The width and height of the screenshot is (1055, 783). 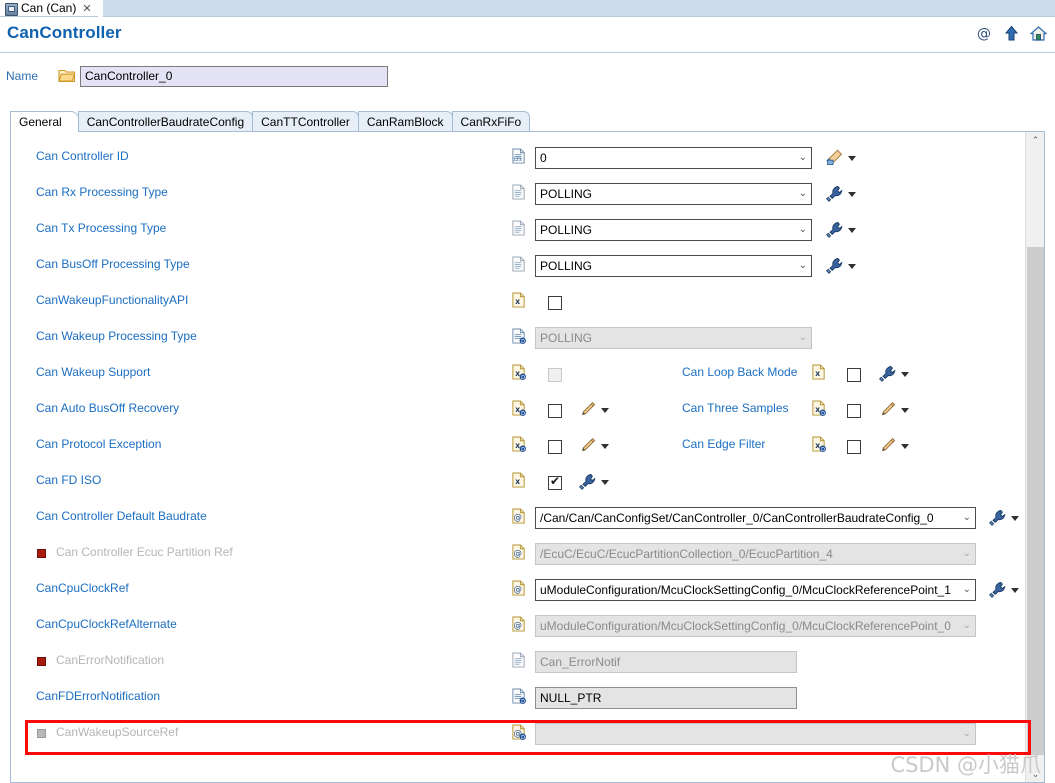 I want to click on row-label: CanFDErrorNotification, so click(x=98, y=696).